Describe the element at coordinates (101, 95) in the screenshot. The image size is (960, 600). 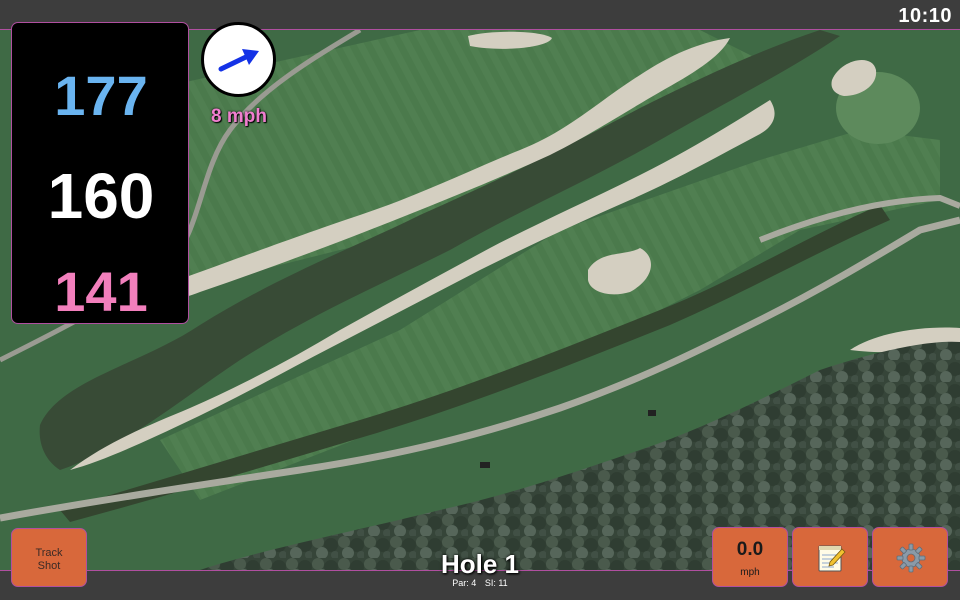
I see `back-distance: 177` at that location.